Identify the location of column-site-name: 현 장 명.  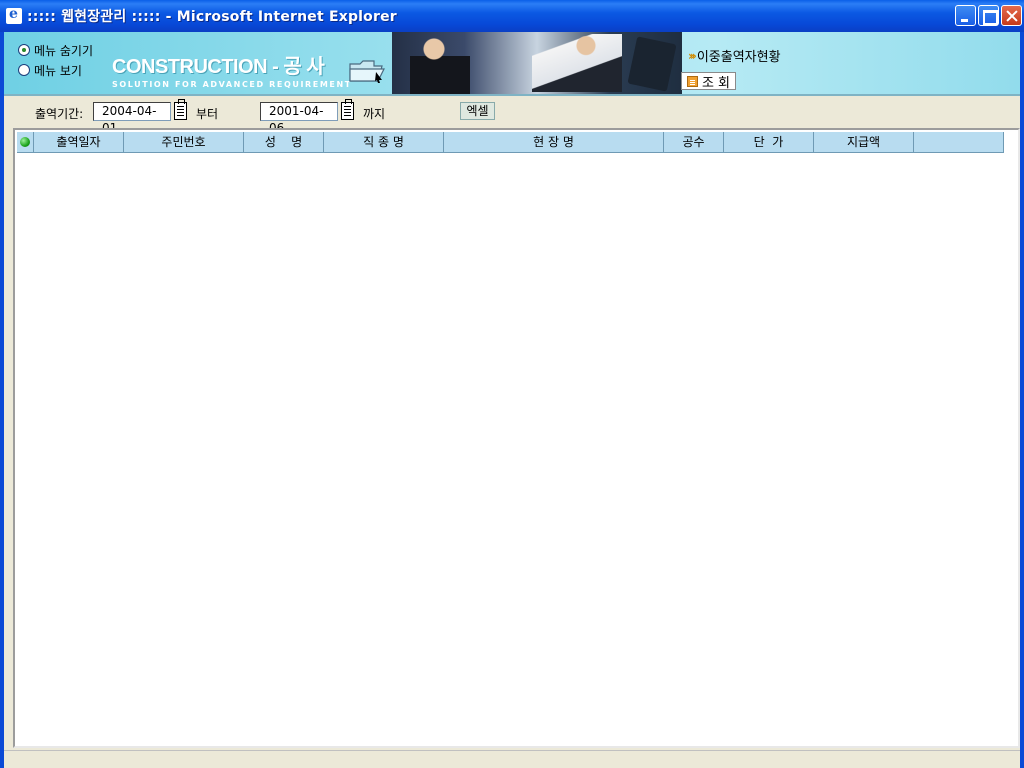
(554, 142).